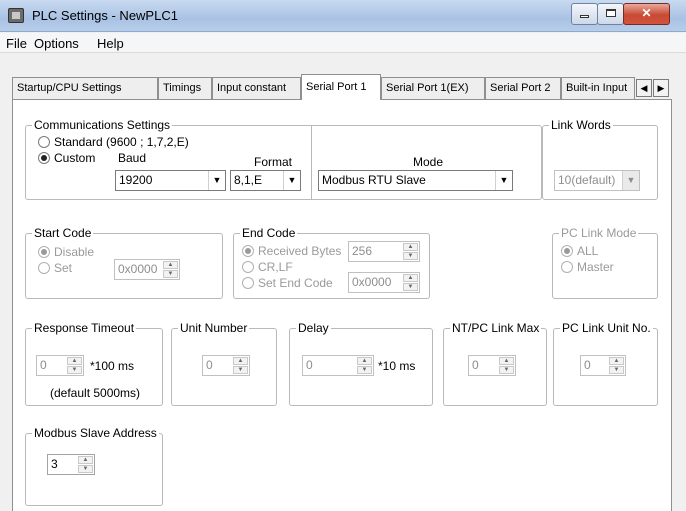 The image size is (686, 511). I want to click on nt-pc-link-max-legend: NT/PC Link Max, so click(496, 328).